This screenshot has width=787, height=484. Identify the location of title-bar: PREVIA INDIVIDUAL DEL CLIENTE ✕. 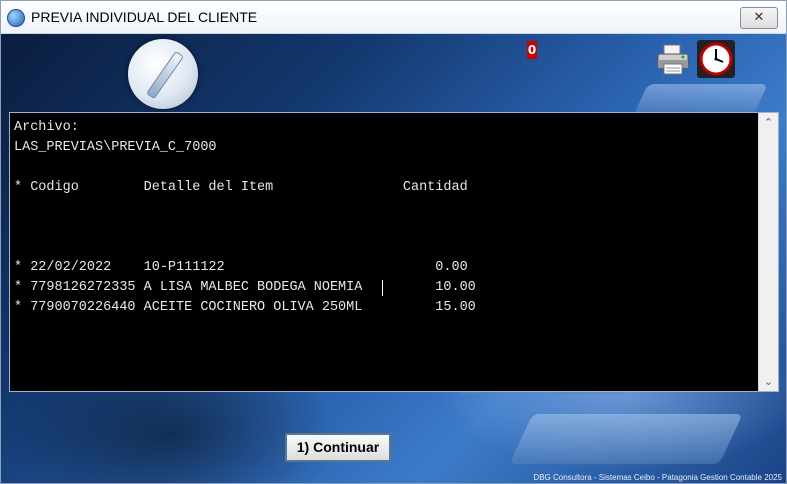
(393, 17).